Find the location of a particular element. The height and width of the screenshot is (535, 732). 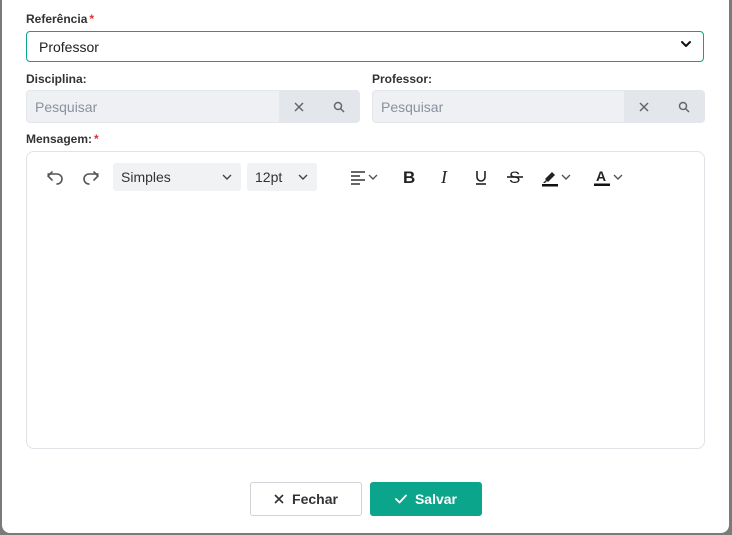

font-size-dropdown: 12pt is located at coordinates (282, 177).